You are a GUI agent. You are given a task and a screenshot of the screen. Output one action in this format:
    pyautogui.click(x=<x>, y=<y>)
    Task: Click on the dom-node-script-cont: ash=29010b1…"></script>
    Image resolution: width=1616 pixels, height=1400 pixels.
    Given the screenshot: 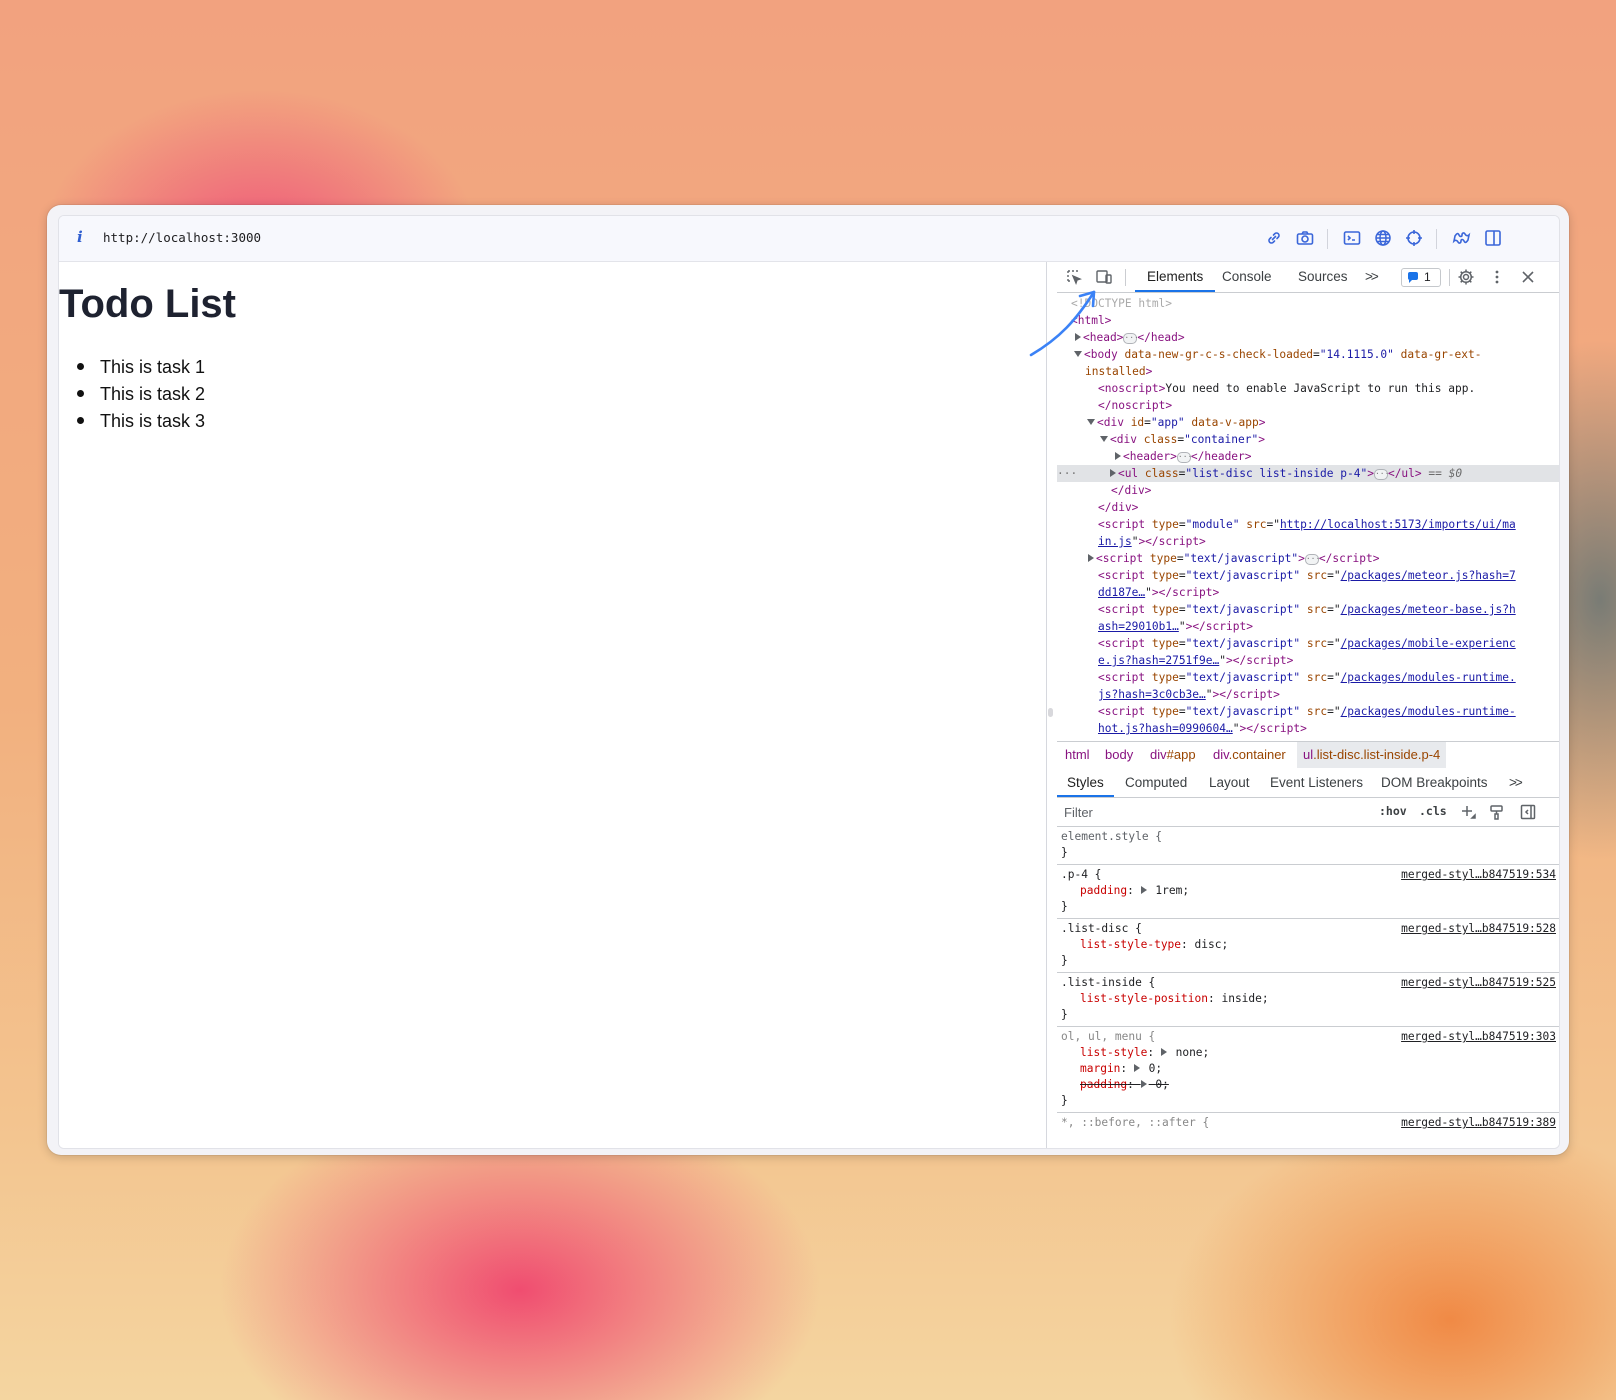 What is the action you would take?
    pyautogui.click(x=1328, y=626)
    